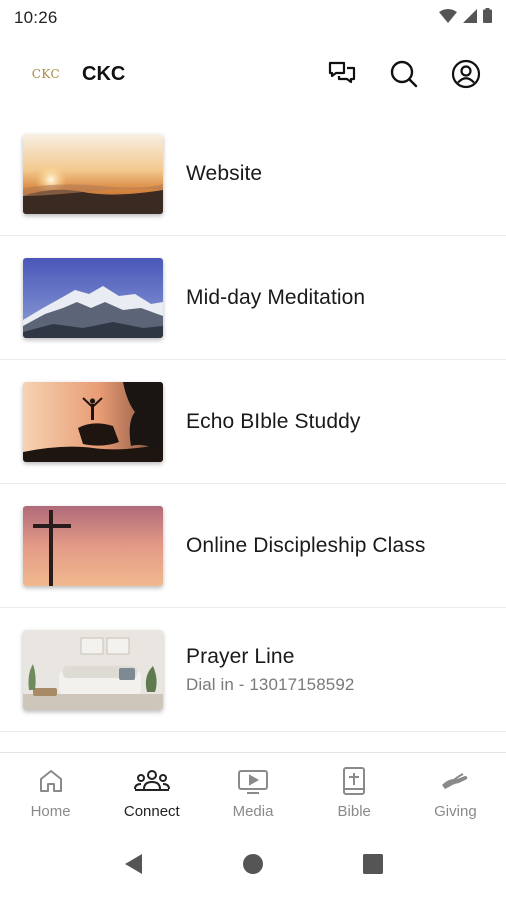 This screenshot has height=900, width=506. What do you see at coordinates (253, 18) in the screenshot?
I see `status-bar: 10:26` at bounding box center [253, 18].